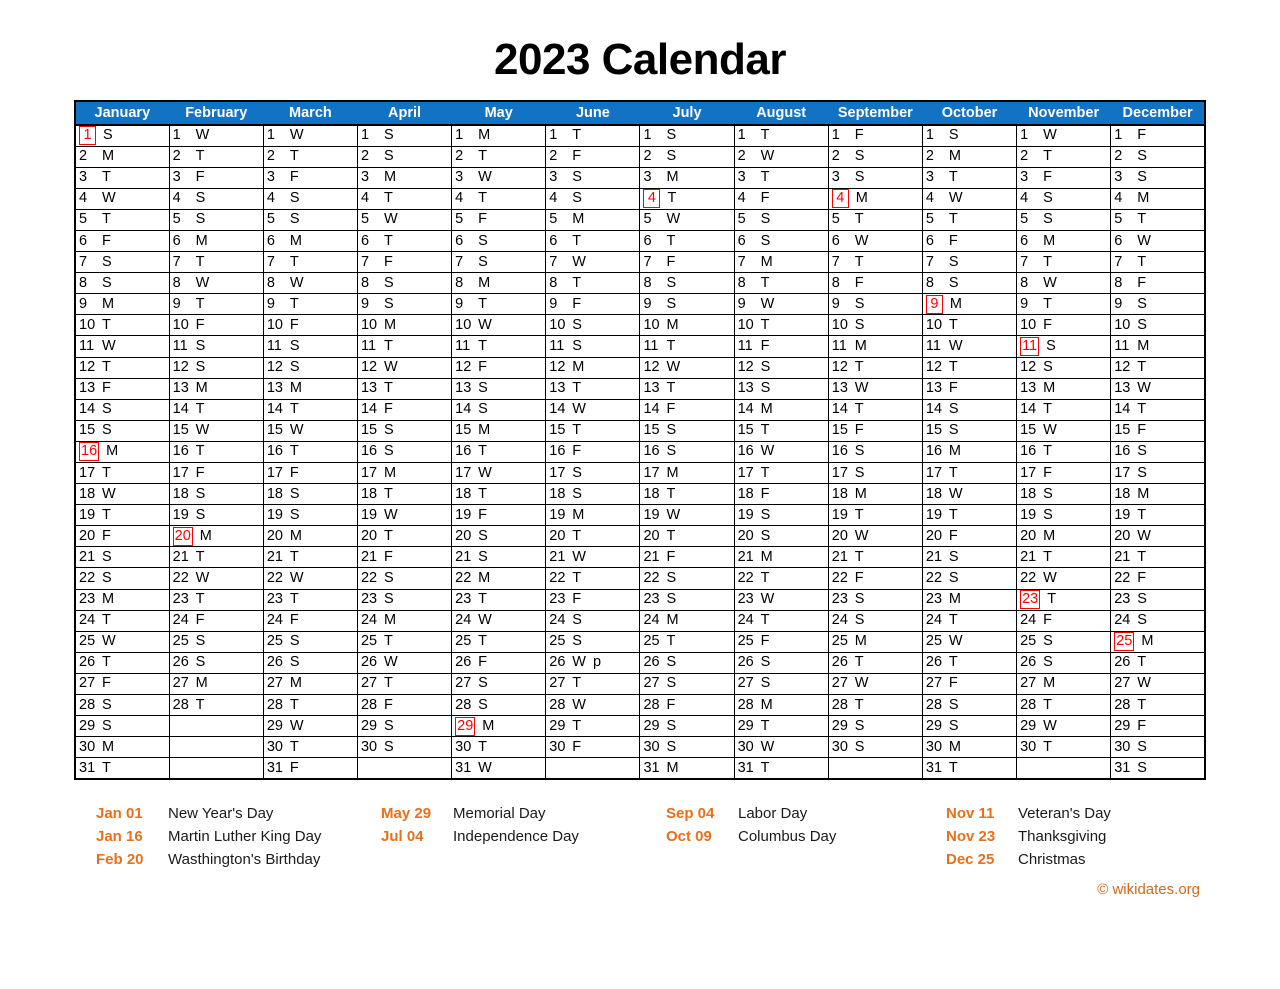 Image resolution: width=1280 pixels, height=989 pixels. Describe the element at coordinates (969, 283) in the screenshot. I see `day-cell: 8S` at that location.